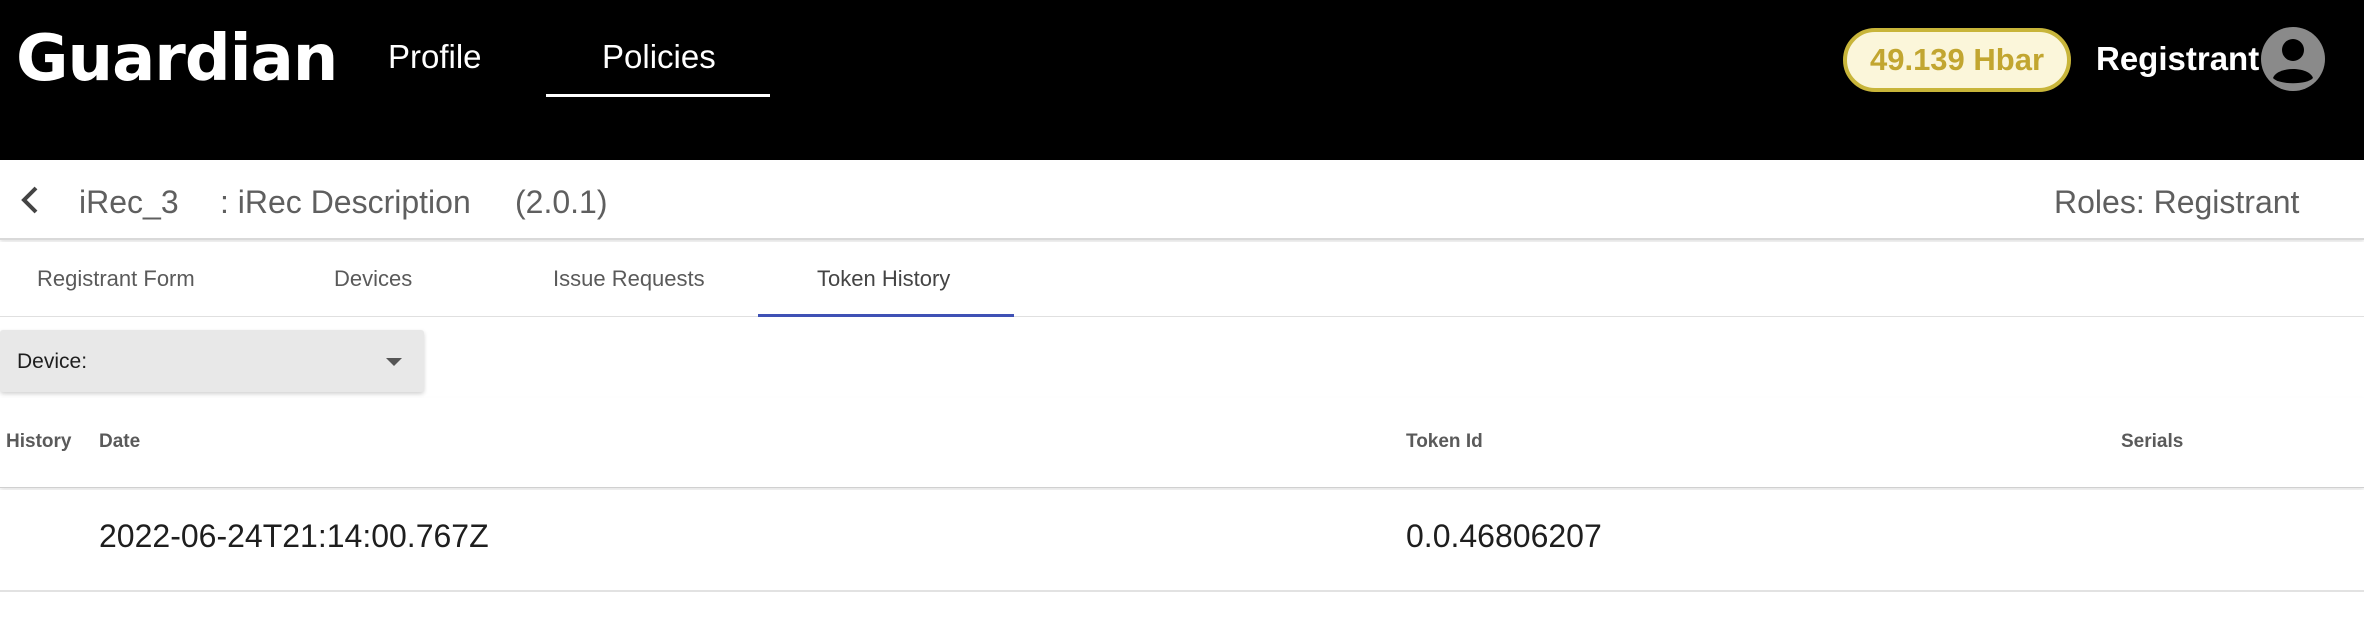 This screenshot has height=632, width=2364. I want to click on policy-version: (2.0.1), so click(561, 202).